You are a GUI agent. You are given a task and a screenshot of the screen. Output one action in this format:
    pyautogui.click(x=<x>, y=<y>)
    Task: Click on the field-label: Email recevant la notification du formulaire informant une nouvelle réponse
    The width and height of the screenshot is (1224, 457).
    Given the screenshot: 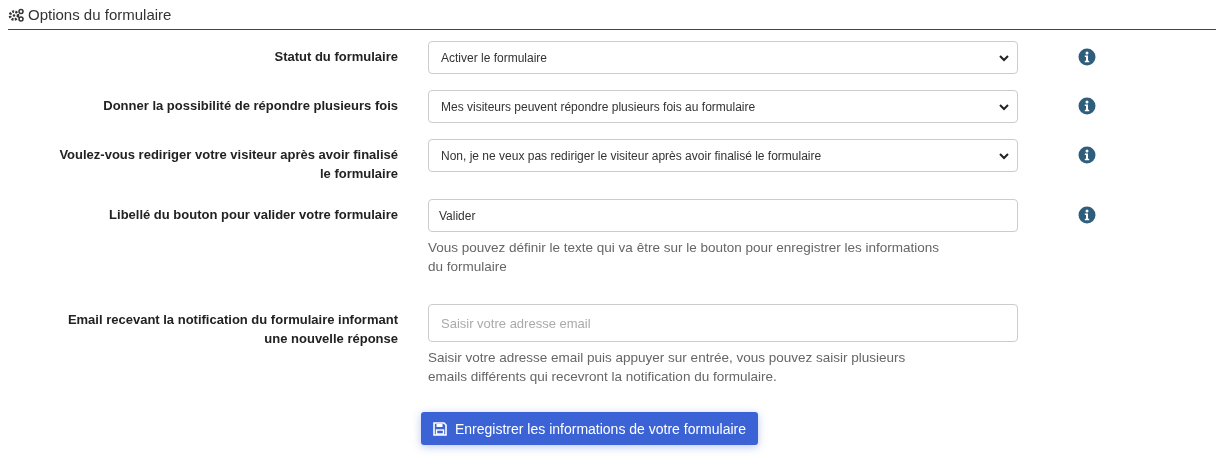 What is the action you would take?
    pyautogui.click(x=232, y=329)
    